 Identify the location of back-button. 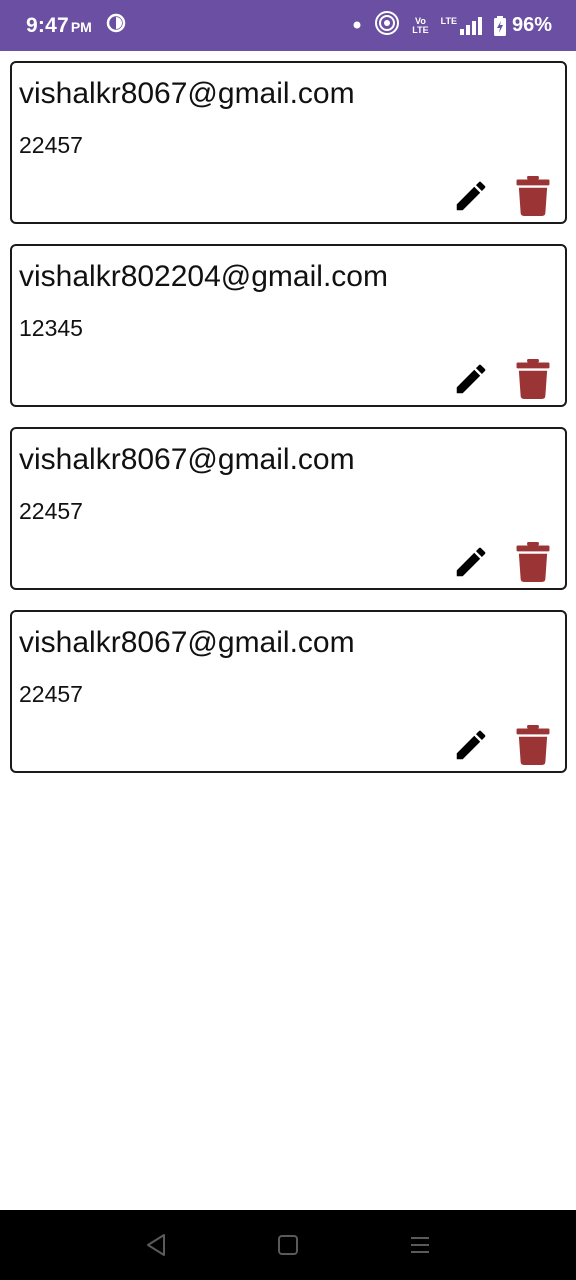
(156, 1245).